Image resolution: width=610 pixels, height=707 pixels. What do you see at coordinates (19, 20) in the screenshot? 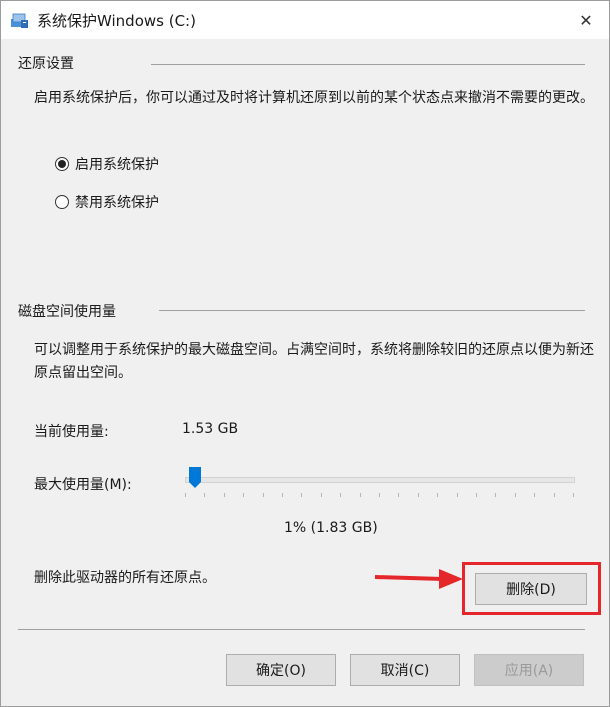
I see `system-protection-icon` at bounding box center [19, 20].